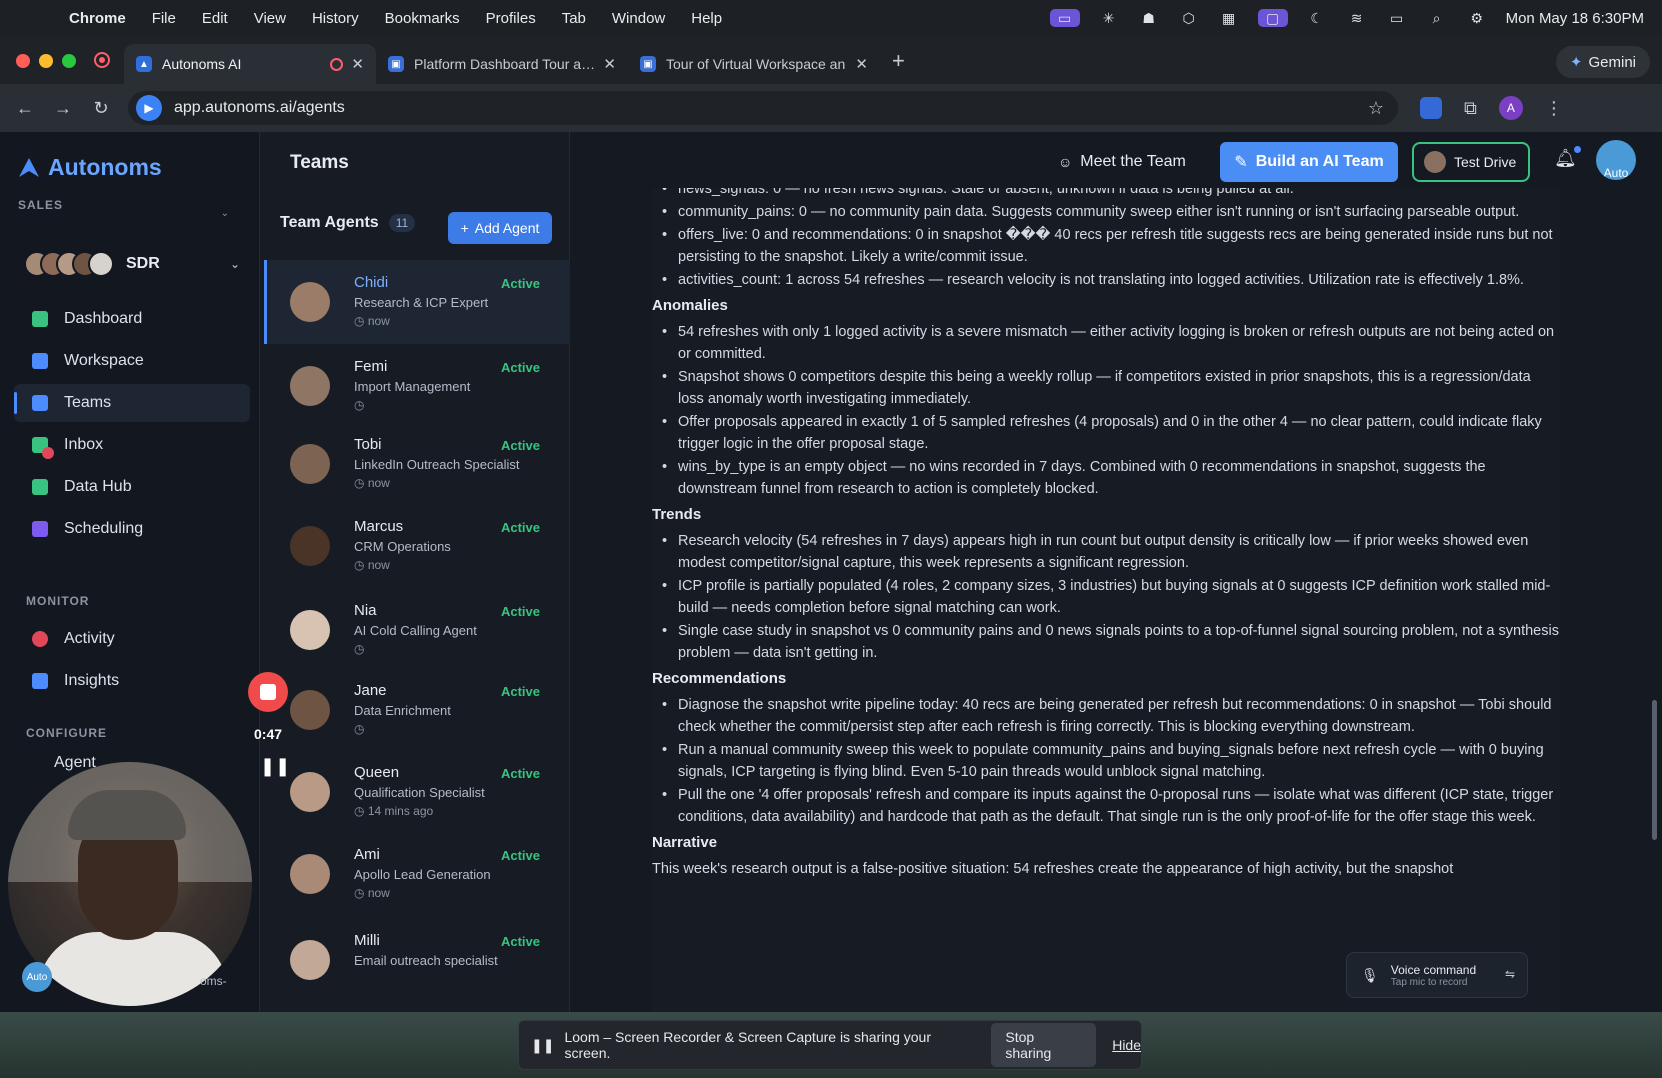 The width and height of the screenshot is (1662, 1078). Describe the element at coordinates (1510, 108) in the screenshot. I see `profile-avatar: A` at that location.